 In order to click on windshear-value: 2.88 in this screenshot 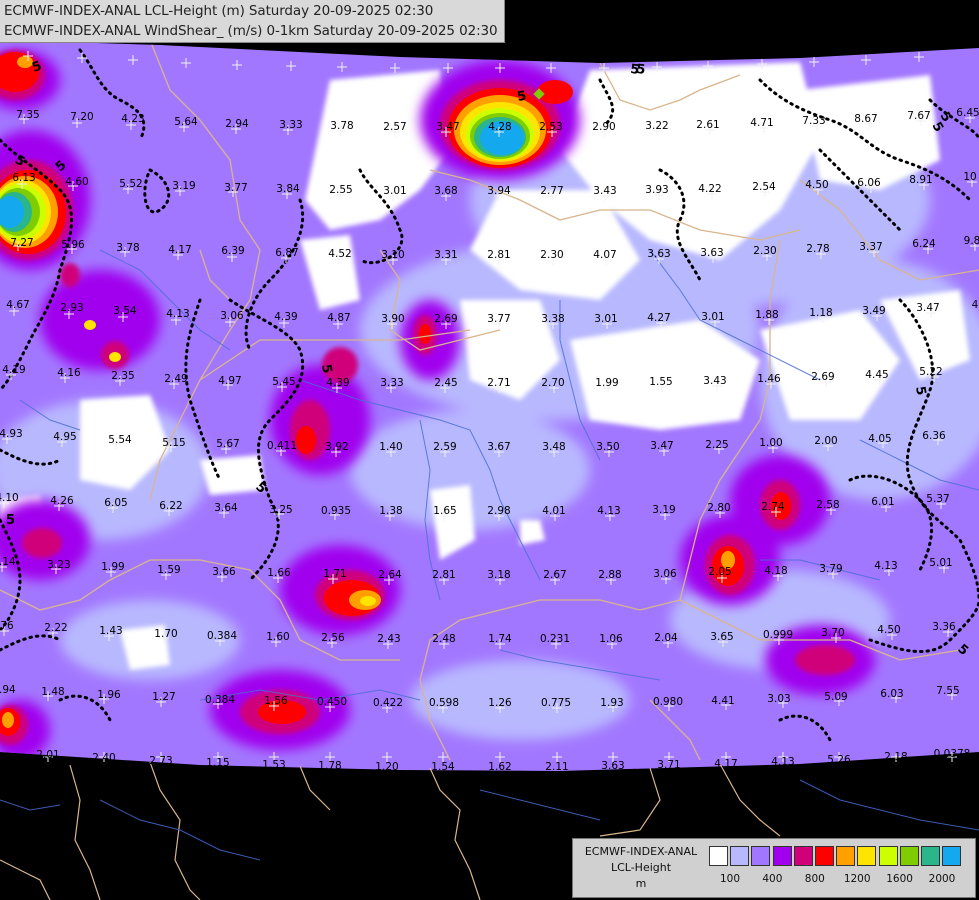, I will do `click(609, 575)`.